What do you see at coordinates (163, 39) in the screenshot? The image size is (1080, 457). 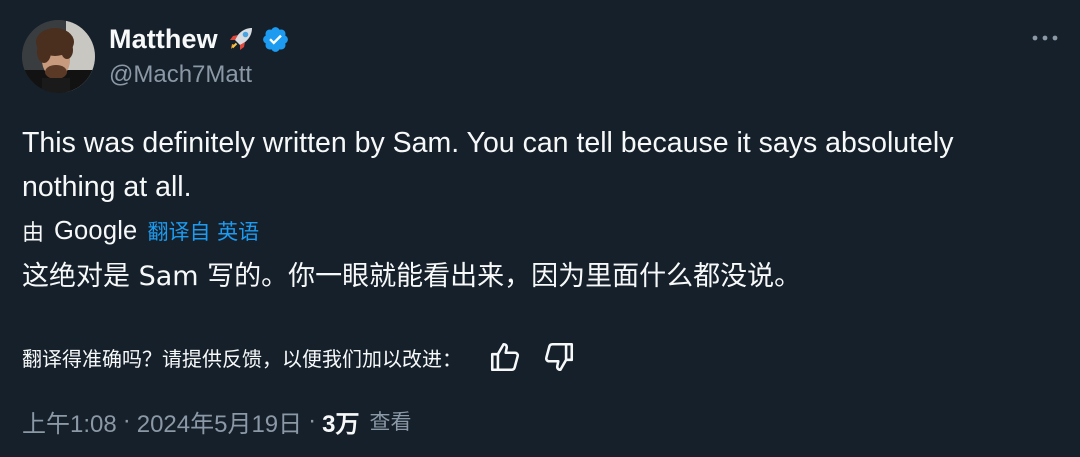 I see `display-name: Matthew` at bounding box center [163, 39].